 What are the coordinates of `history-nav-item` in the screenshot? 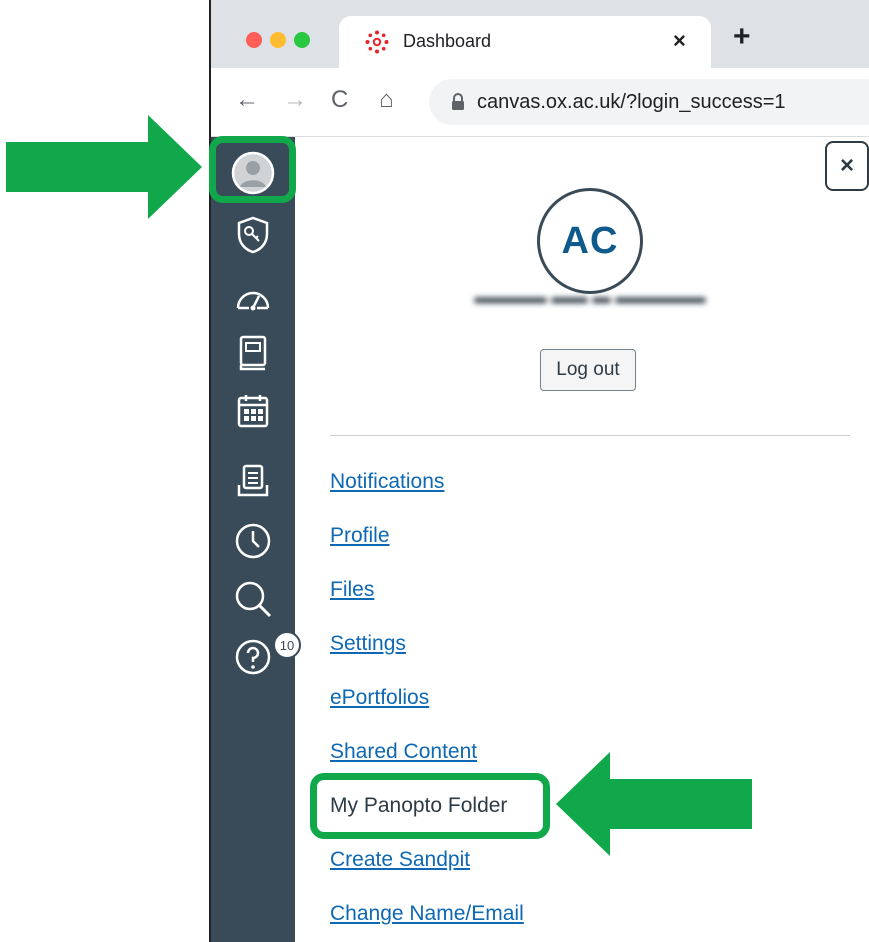 It's located at (253, 541).